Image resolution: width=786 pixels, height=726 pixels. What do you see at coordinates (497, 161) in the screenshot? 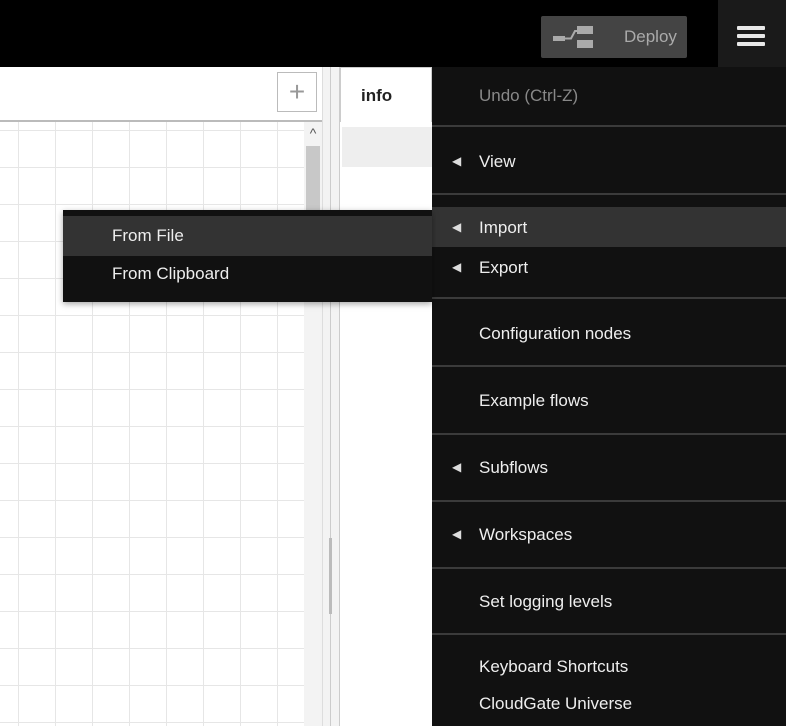
I see `menu-item-label: View` at bounding box center [497, 161].